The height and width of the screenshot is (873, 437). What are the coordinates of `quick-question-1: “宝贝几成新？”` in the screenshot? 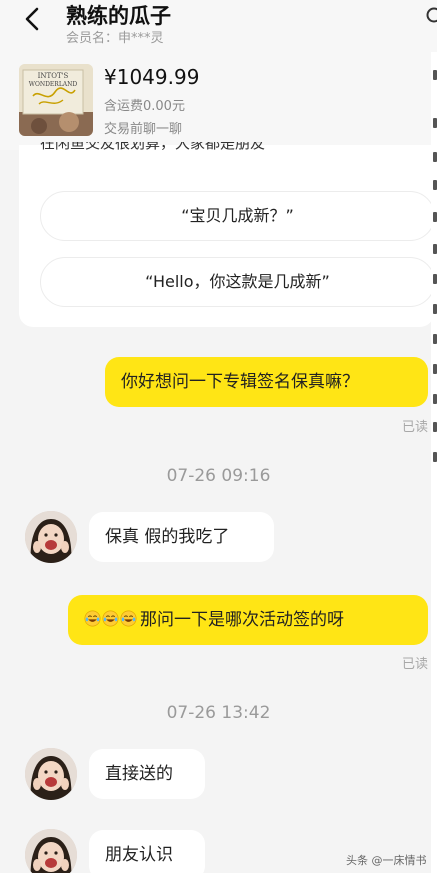 It's located at (237, 216).